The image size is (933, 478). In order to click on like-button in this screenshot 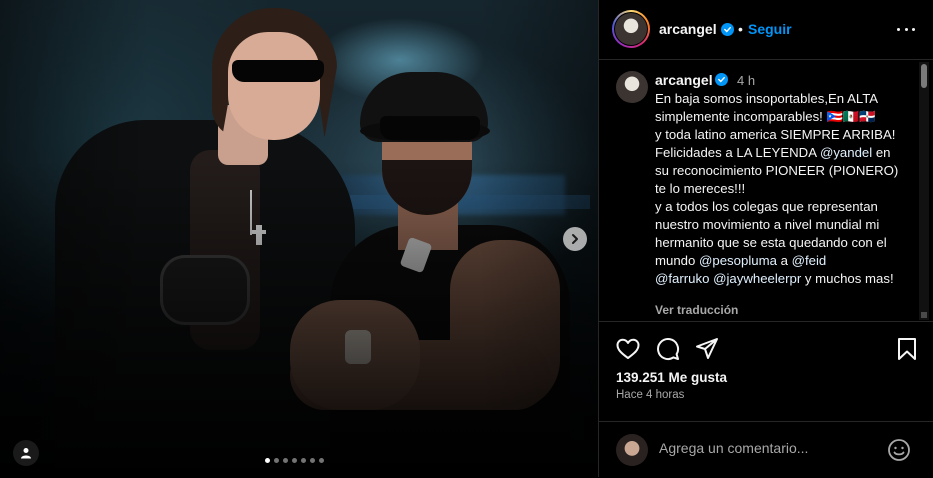, I will do `click(628, 349)`.